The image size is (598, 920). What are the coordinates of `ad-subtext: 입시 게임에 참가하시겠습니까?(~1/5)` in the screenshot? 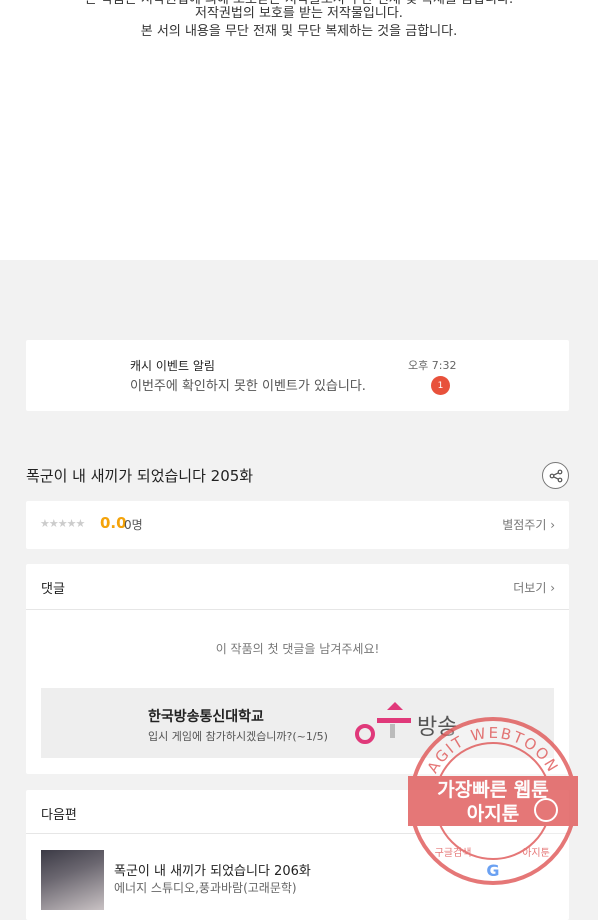 It's located at (238, 736).